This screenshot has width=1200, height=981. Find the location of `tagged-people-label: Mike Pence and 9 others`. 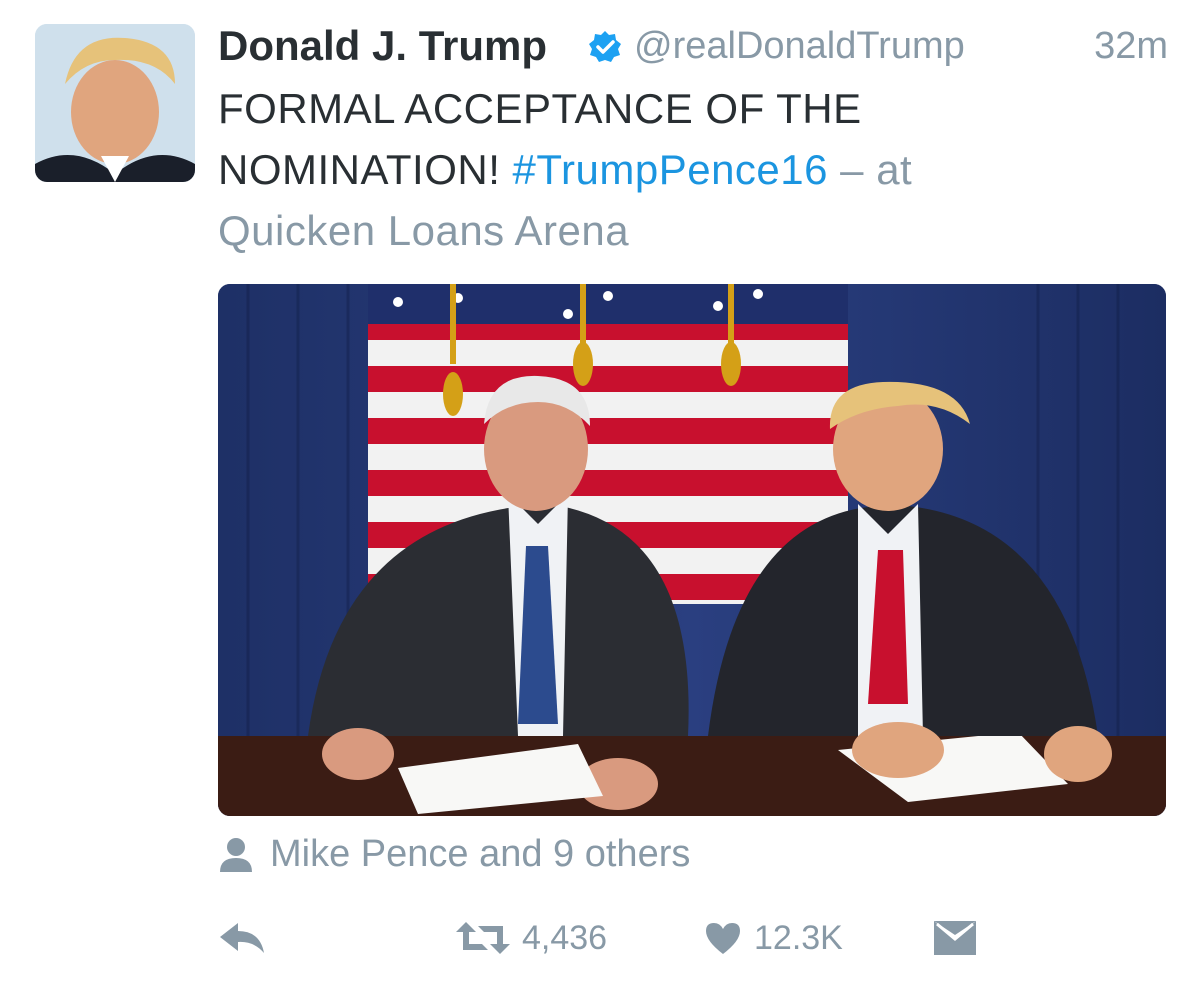

tagged-people-label: Mike Pence and 9 others is located at coordinates (480, 854).